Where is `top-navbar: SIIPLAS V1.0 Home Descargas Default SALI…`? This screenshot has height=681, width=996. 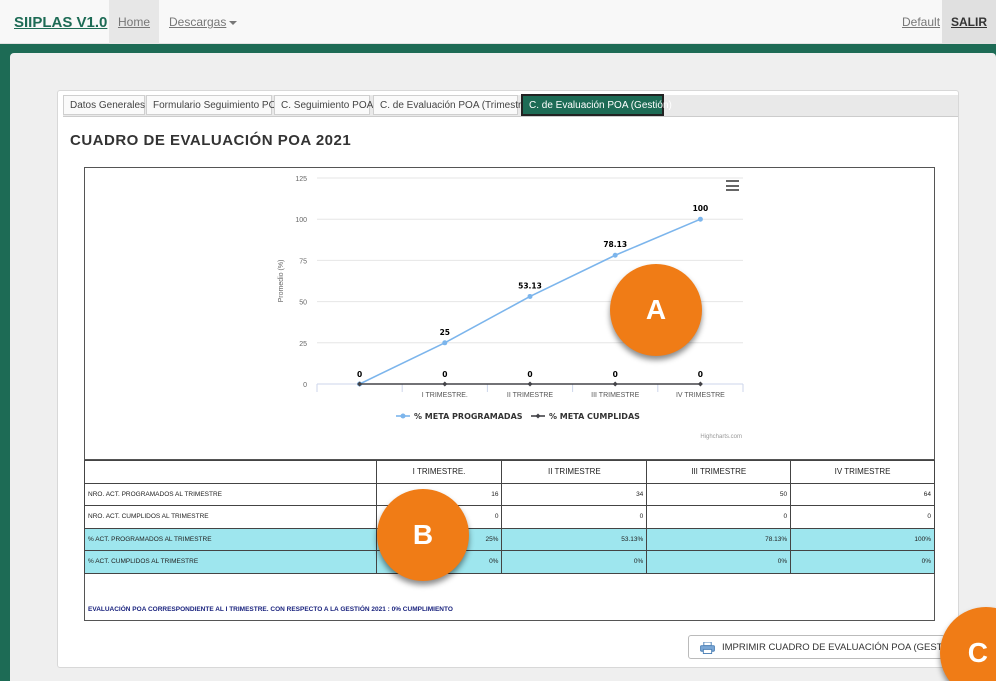 top-navbar: SIIPLAS V1.0 Home Descargas Default SALI… is located at coordinates (498, 22).